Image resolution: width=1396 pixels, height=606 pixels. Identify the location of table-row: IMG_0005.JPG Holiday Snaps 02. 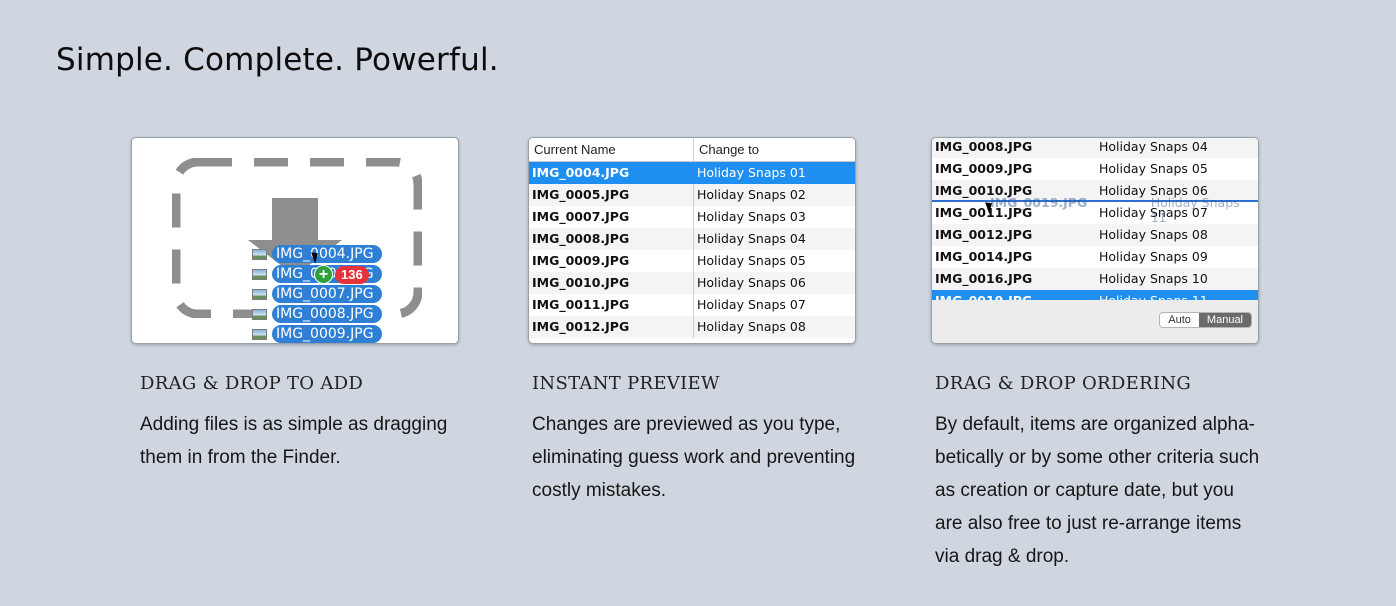
(692, 195).